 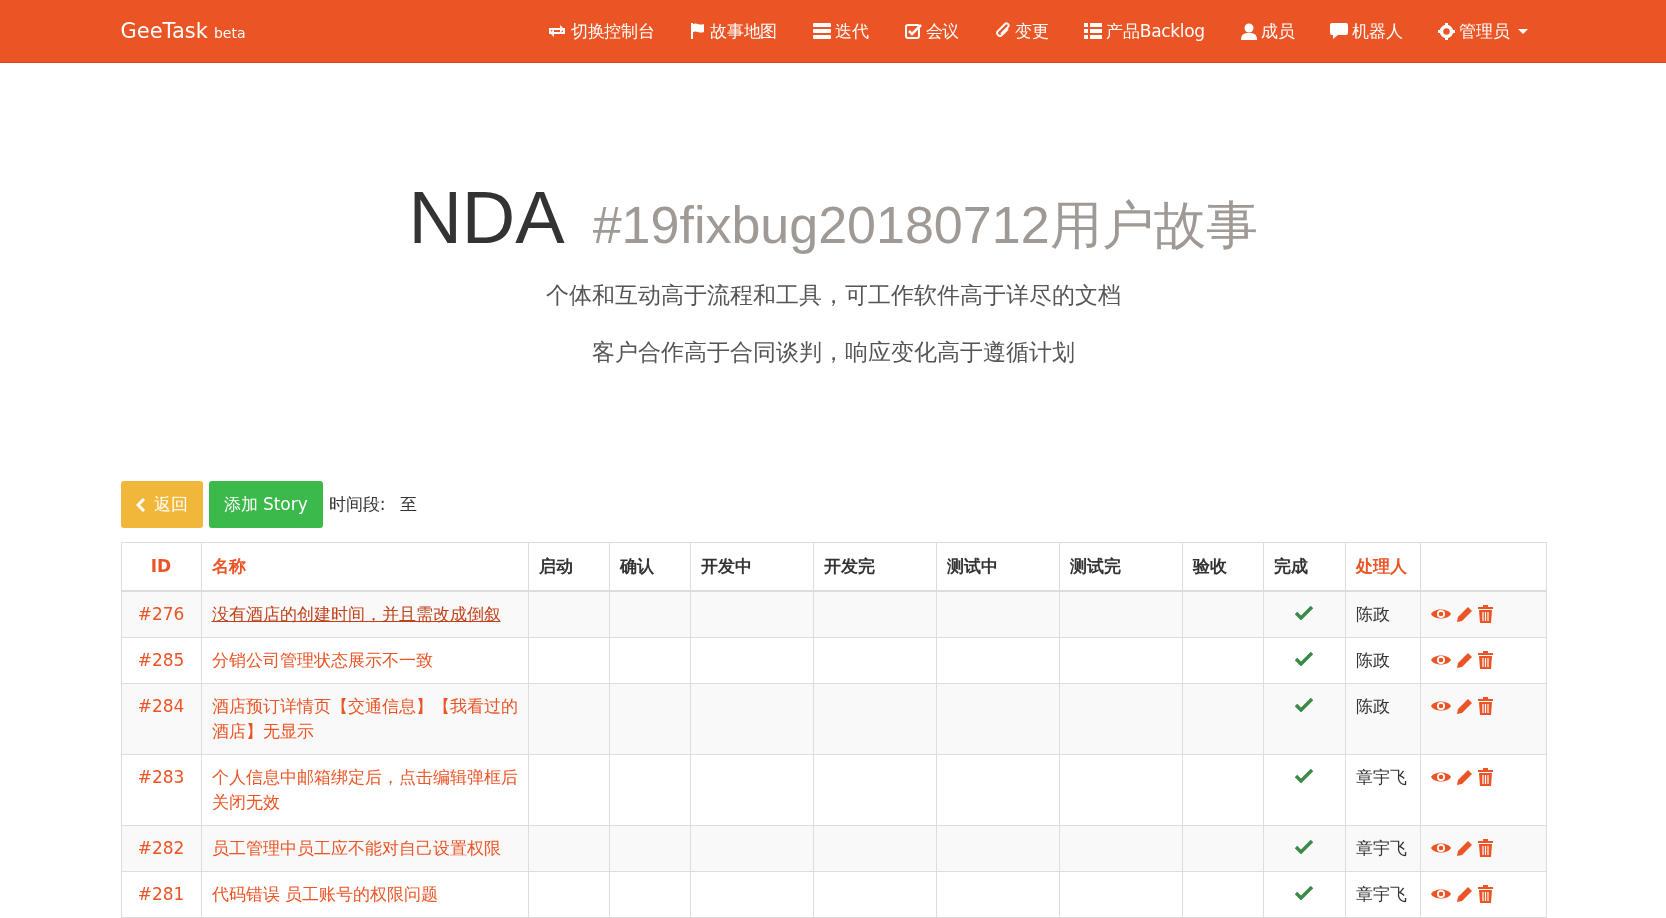 I want to click on story-id: #276, so click(x=161, y=614).